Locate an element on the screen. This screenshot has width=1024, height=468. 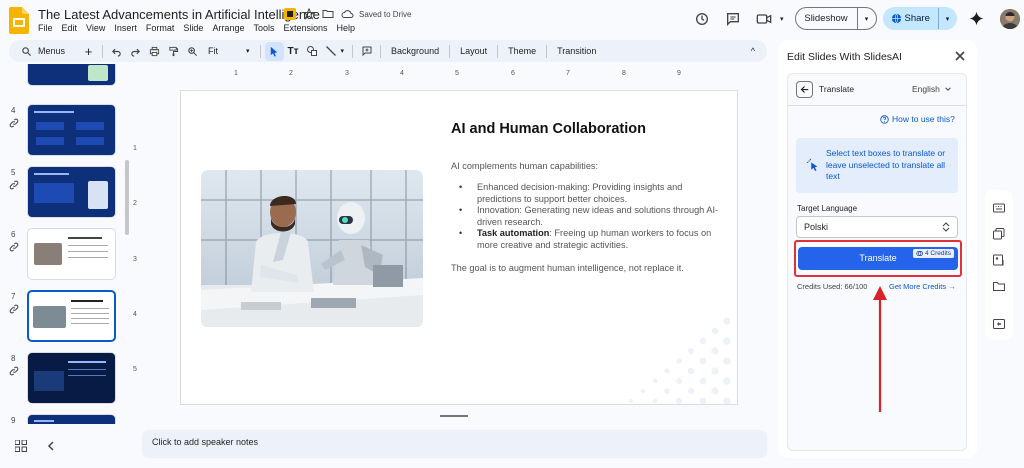
link-icon is located at coordinates (14, 247).